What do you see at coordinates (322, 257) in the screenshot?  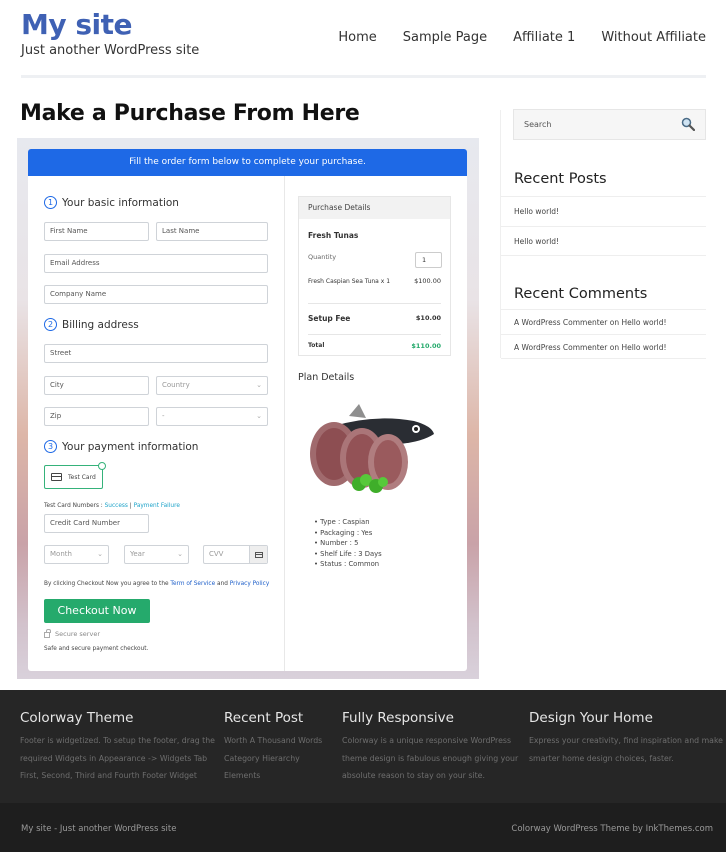 I see `quantity-label: Quantity` at bounding box center [322, 257].